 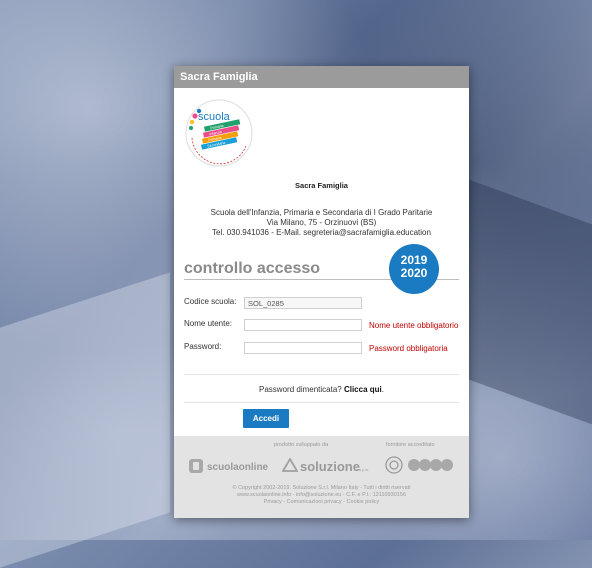 I want to click on forgot-password: Password dimenticata? Clicca qui., so click(x=321, y=389).